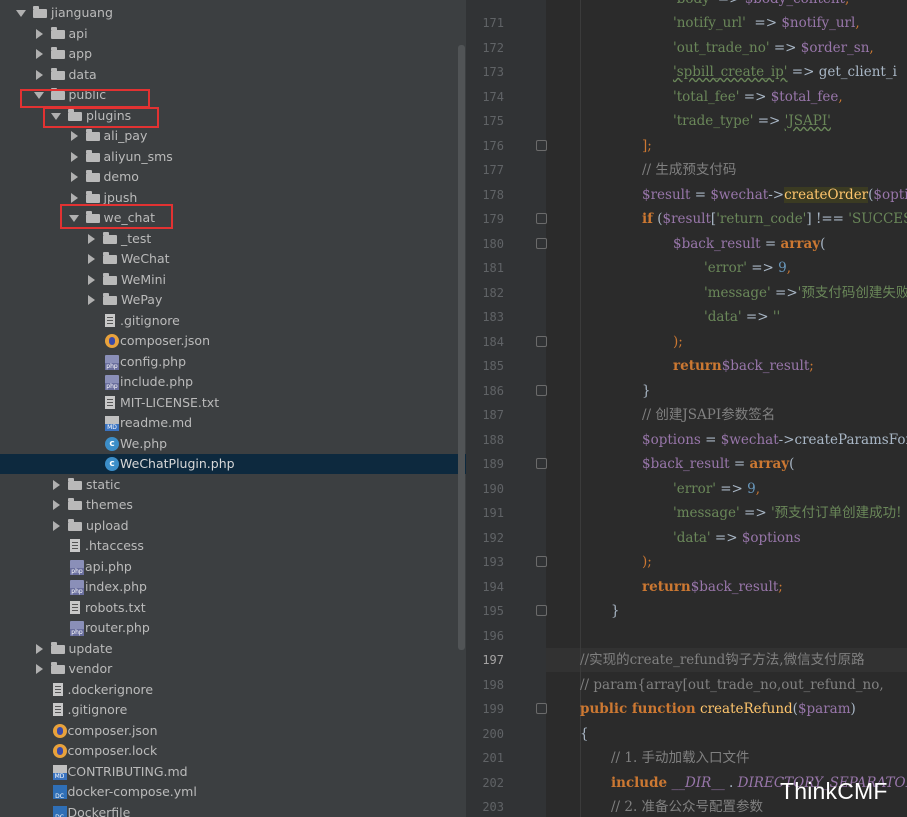  What do you see at coordinates (233, 75) in the screenshot?
I see `tree-item: data` at bounding box center [233, 75].